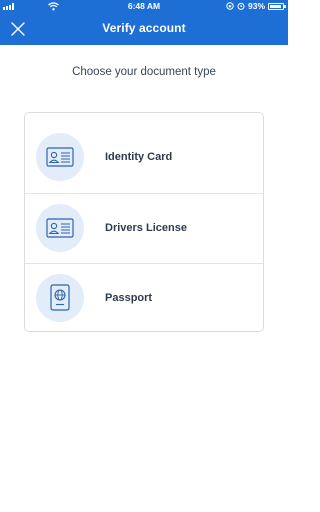  I want to click on passport-icon, so click(60, 298).